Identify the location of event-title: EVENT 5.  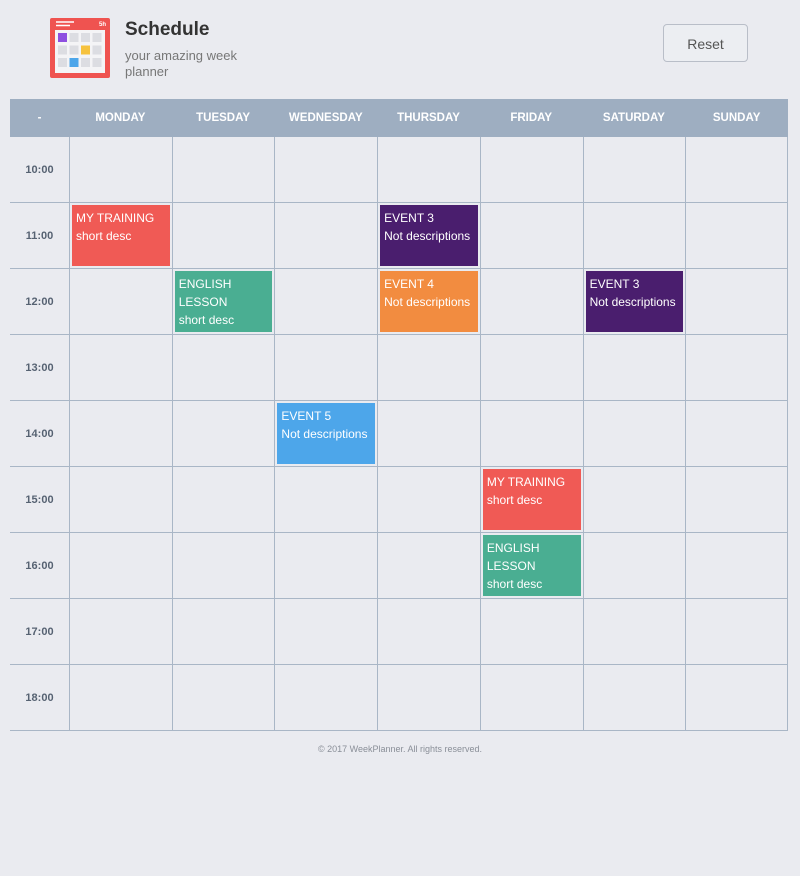
(306, 416).